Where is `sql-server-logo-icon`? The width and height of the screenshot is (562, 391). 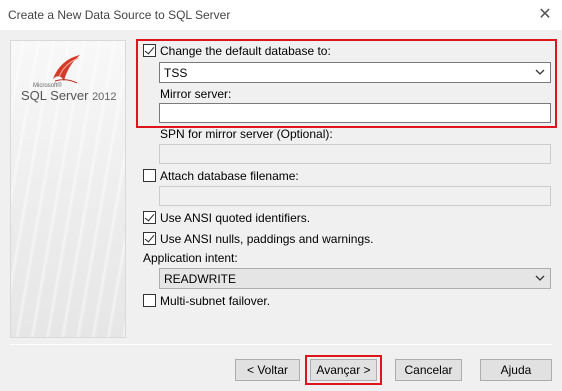 sql-server-logo-icon is located at coordinates (66, 69).